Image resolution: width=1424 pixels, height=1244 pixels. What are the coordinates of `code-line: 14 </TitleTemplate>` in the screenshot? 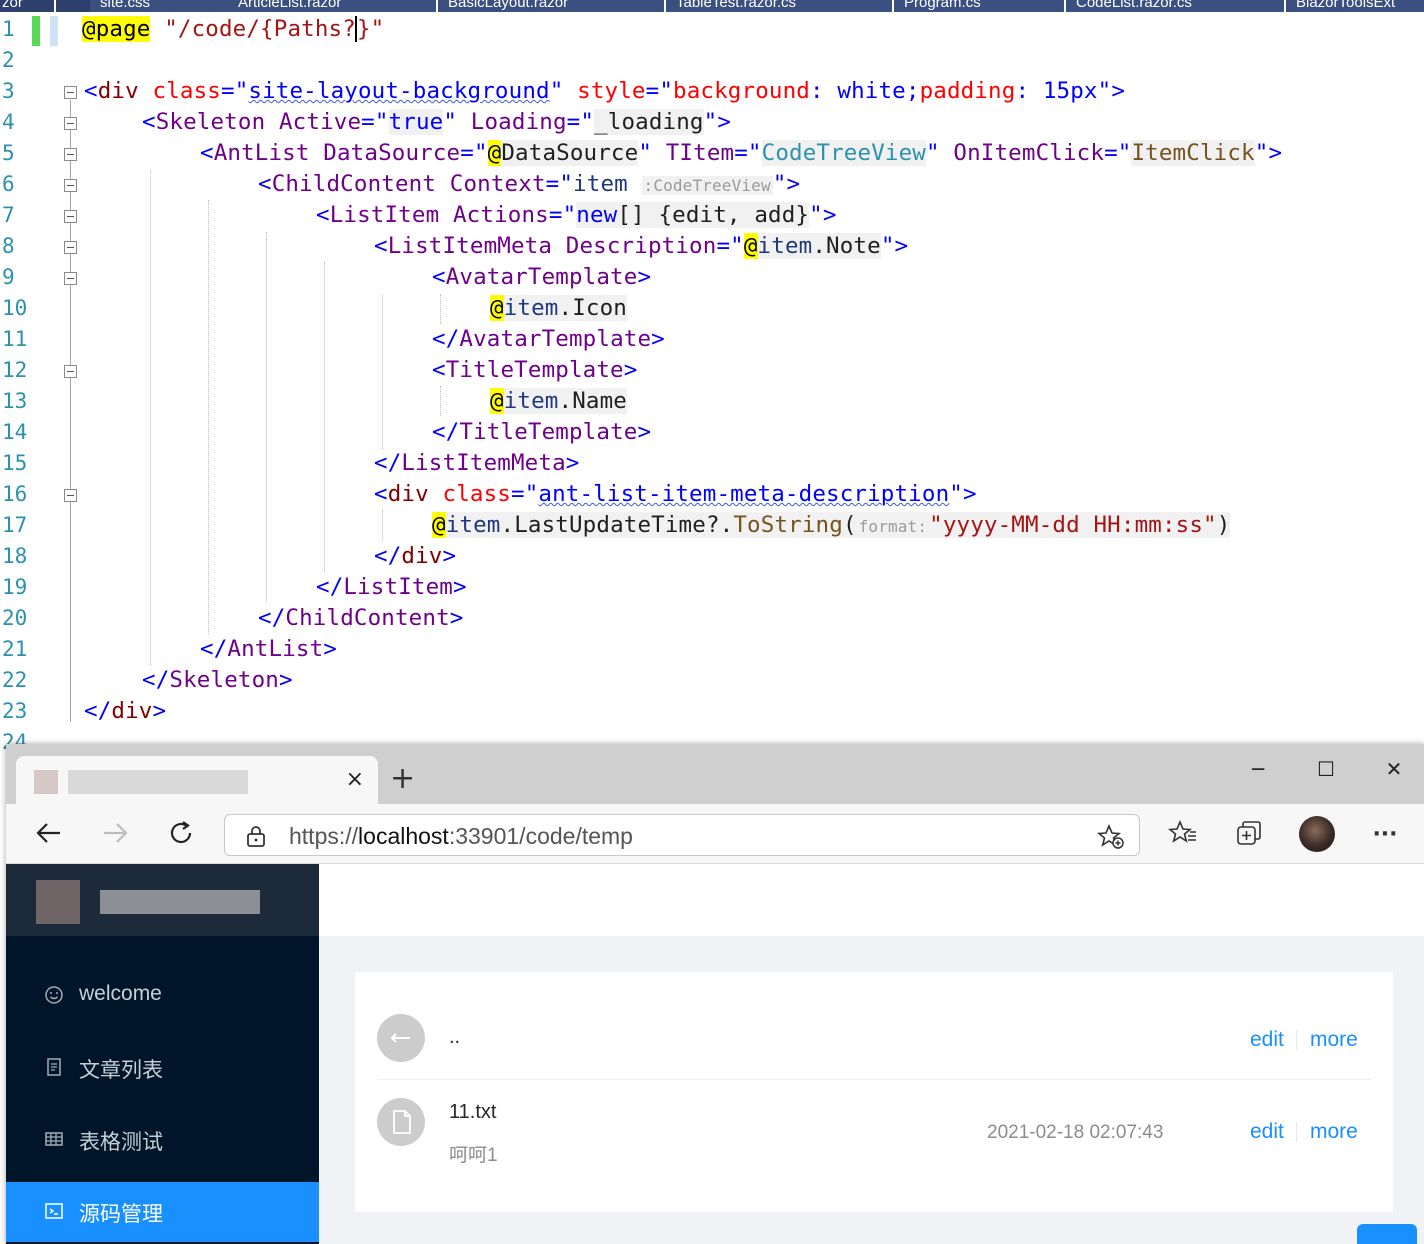 It's located at (712, 432).